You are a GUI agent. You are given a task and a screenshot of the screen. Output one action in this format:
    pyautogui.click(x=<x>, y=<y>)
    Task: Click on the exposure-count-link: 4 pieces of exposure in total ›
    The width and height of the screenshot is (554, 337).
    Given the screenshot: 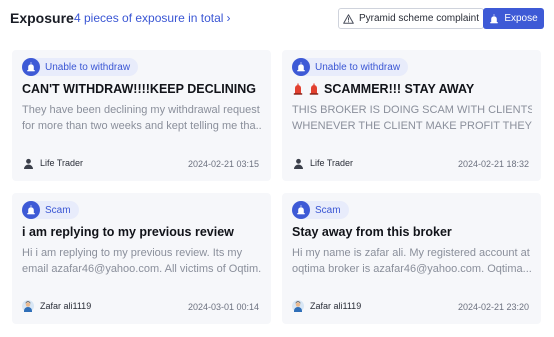 What is the action you would take?
    pyautogui.click(x=152, y=18)
    